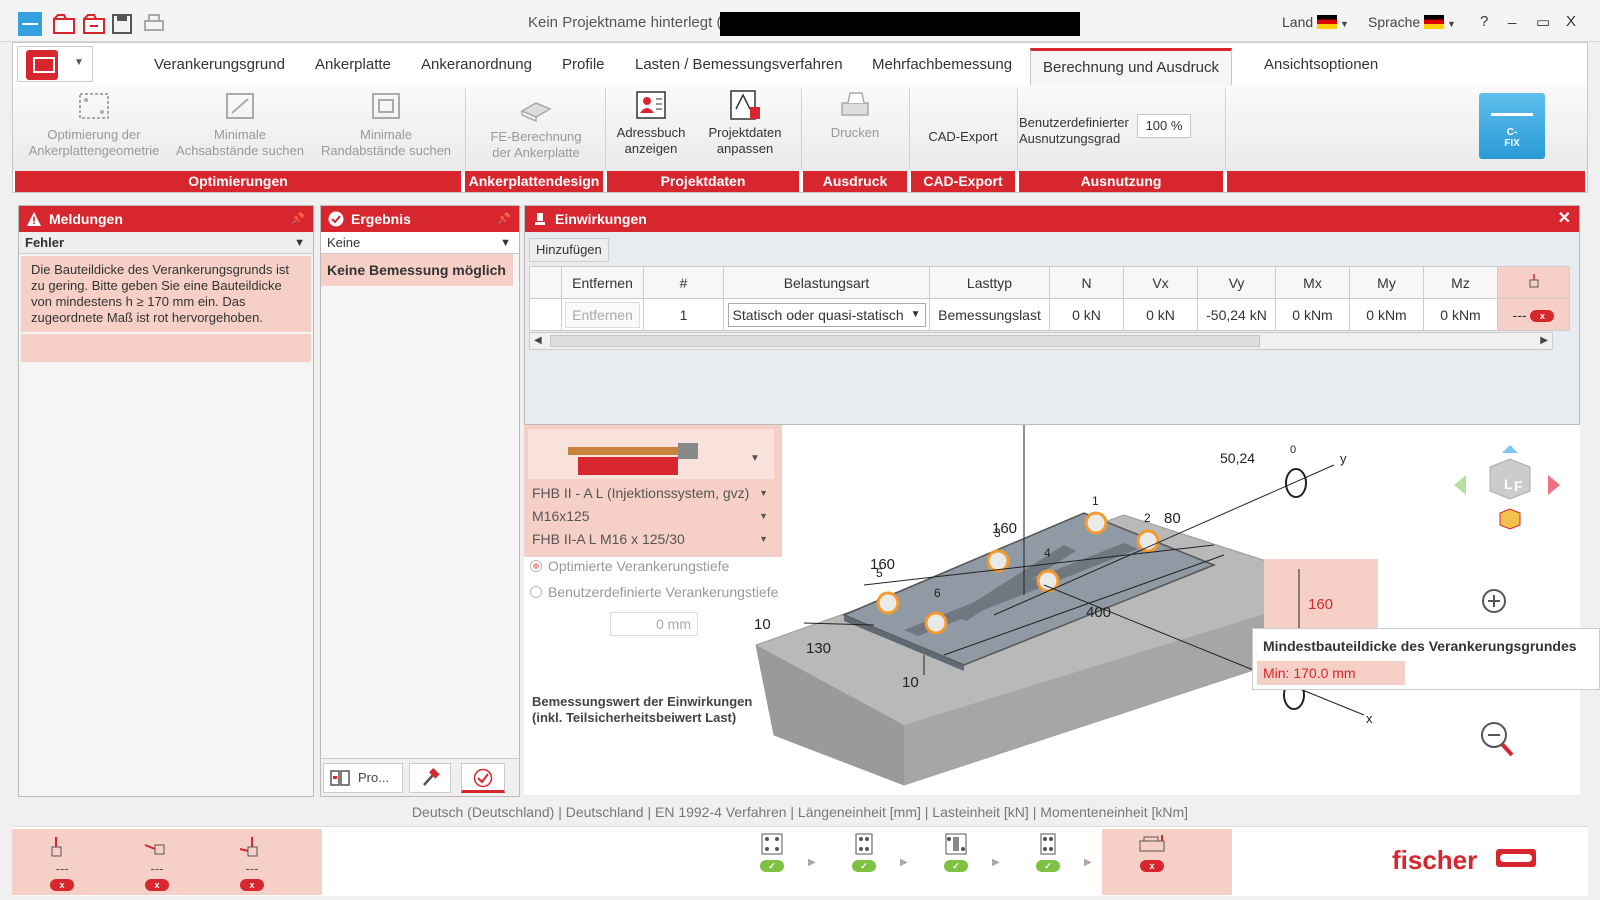 This screenshot has width=1600, height=900. I want to click on col-header: Vx, so click(1160, 282).